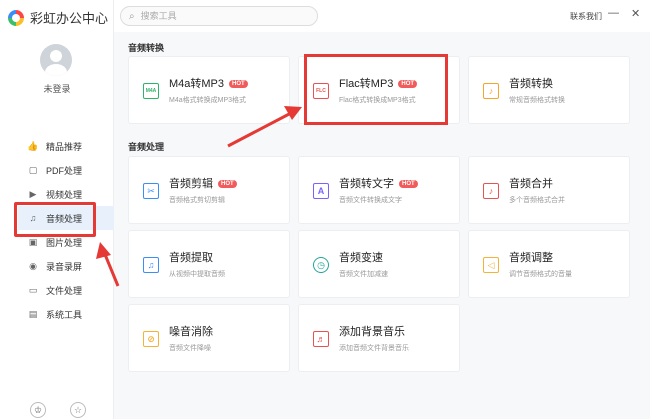 The height and width of the screenshot is (419, 650). I want to click on card-desc: 从视频中提取音频, so click(197, 274).